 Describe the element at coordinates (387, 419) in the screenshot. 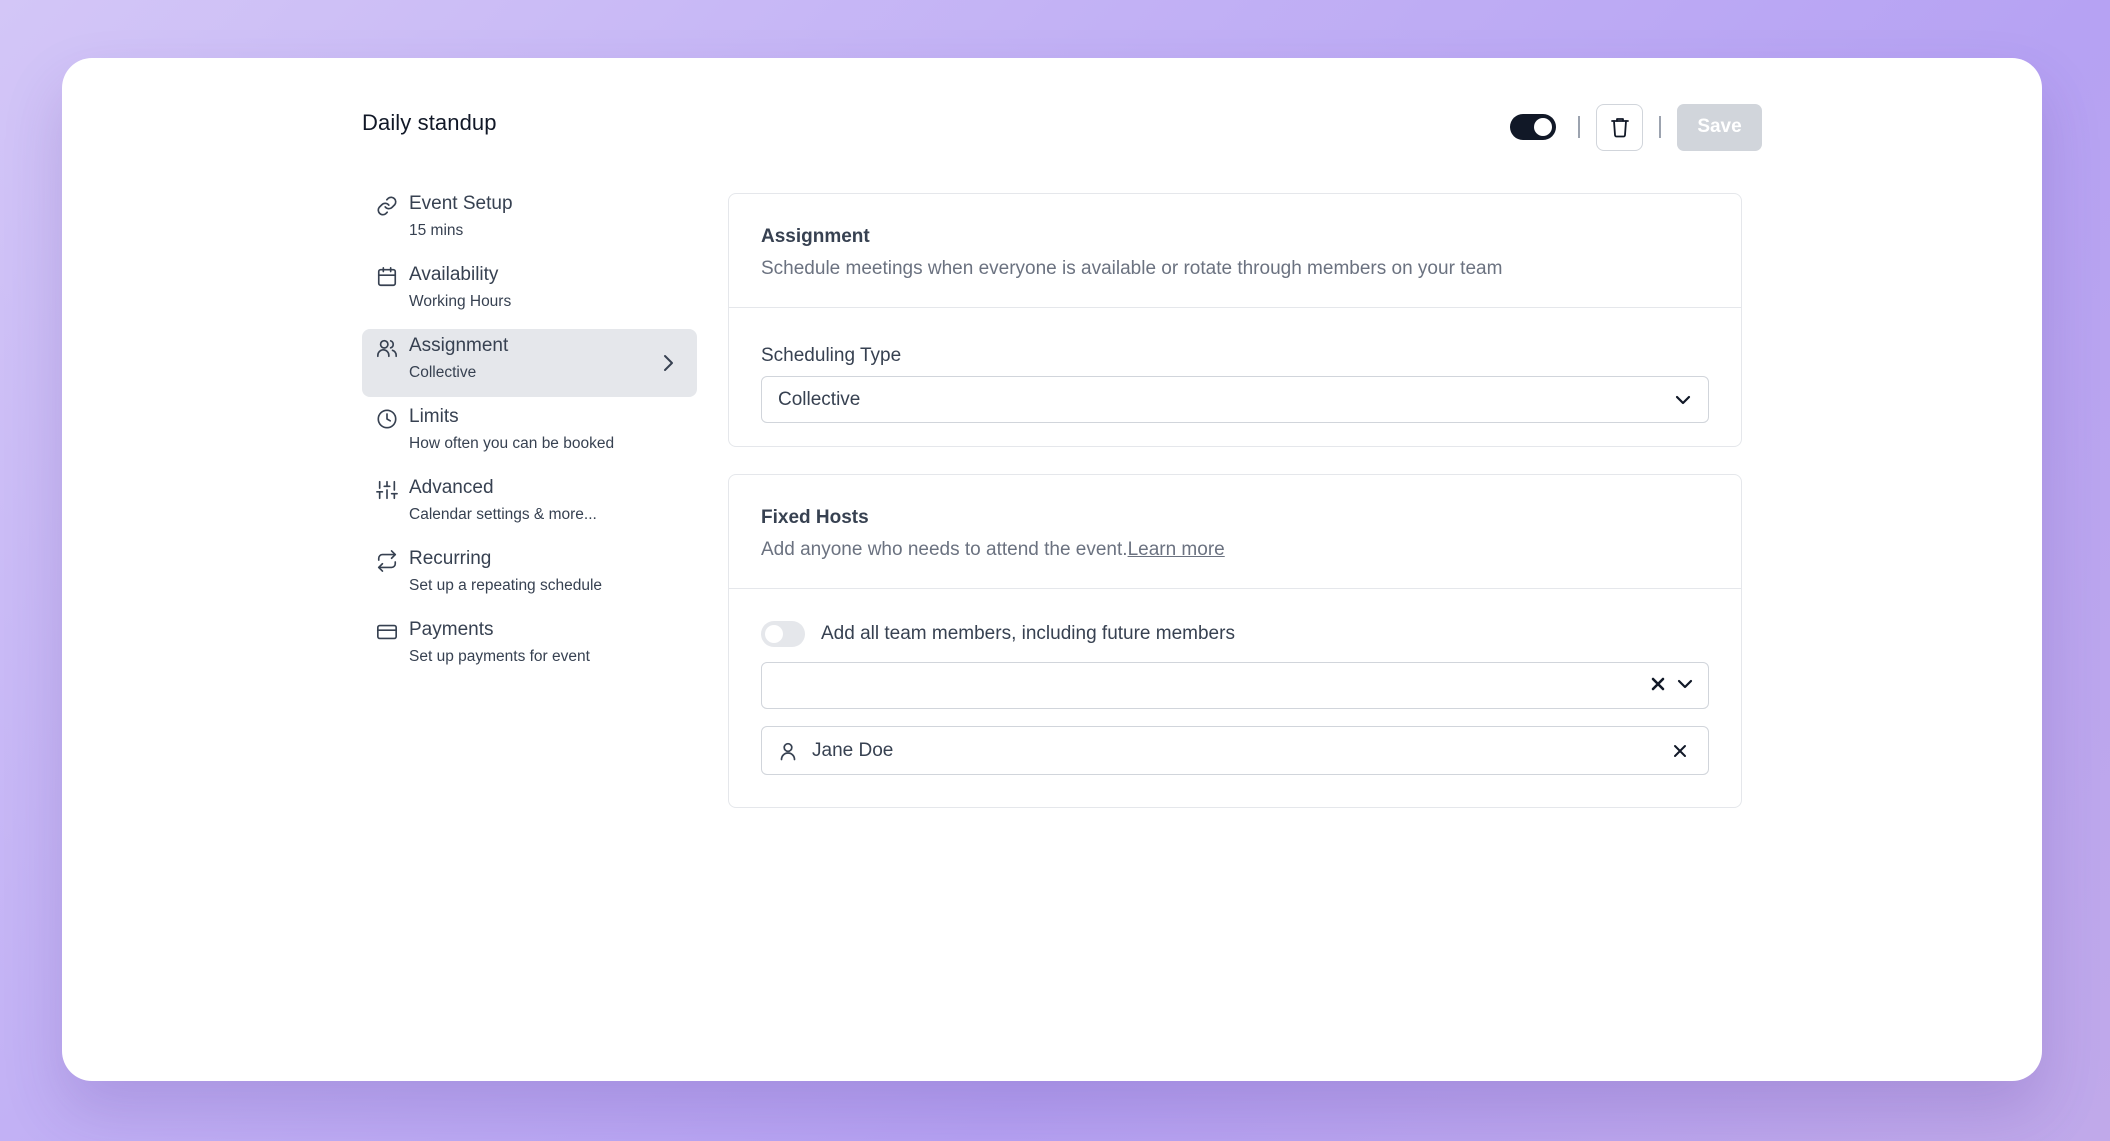

I see `clock-icon` at that location.